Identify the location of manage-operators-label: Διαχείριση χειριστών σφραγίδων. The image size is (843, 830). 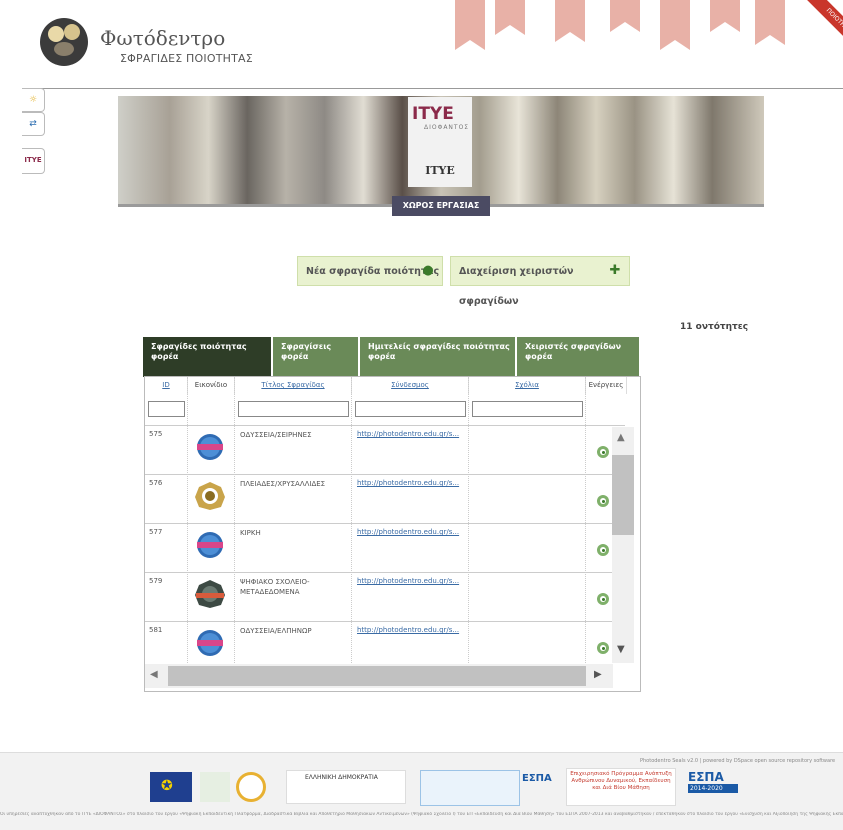
(516, 286).